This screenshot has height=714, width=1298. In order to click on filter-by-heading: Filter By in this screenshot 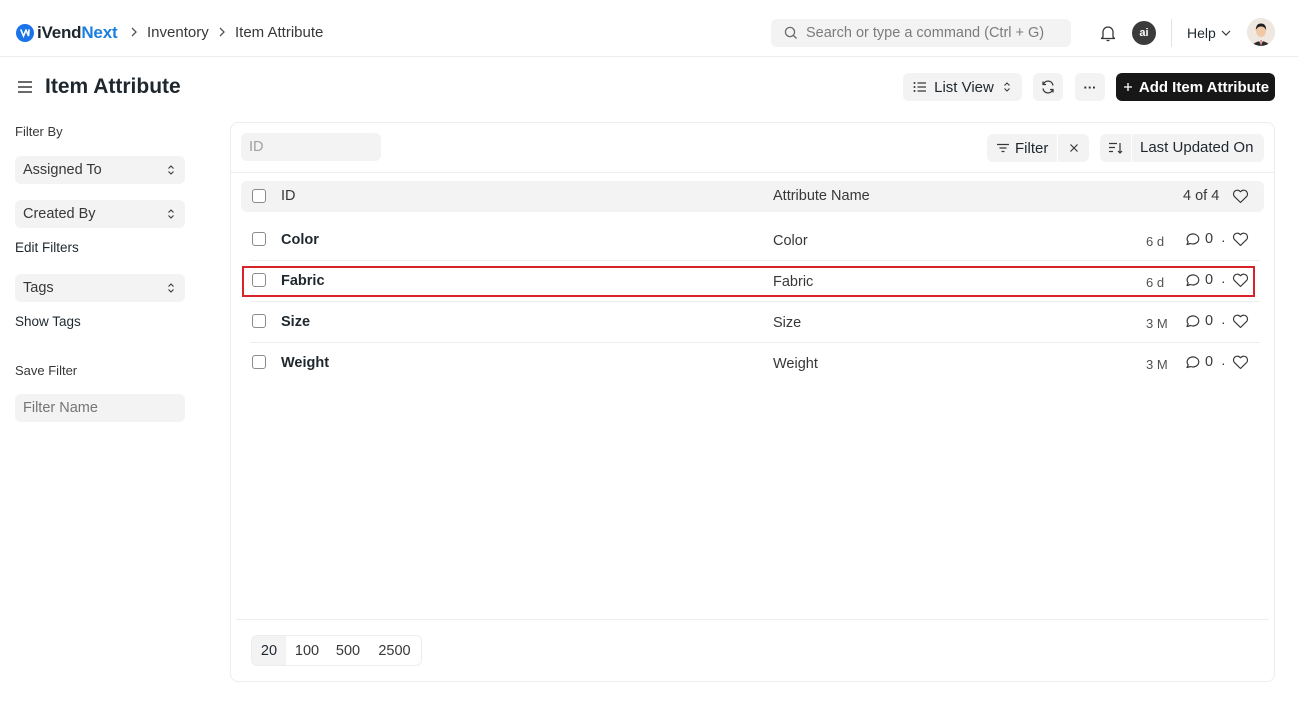, I will do `click(39, 131)`.